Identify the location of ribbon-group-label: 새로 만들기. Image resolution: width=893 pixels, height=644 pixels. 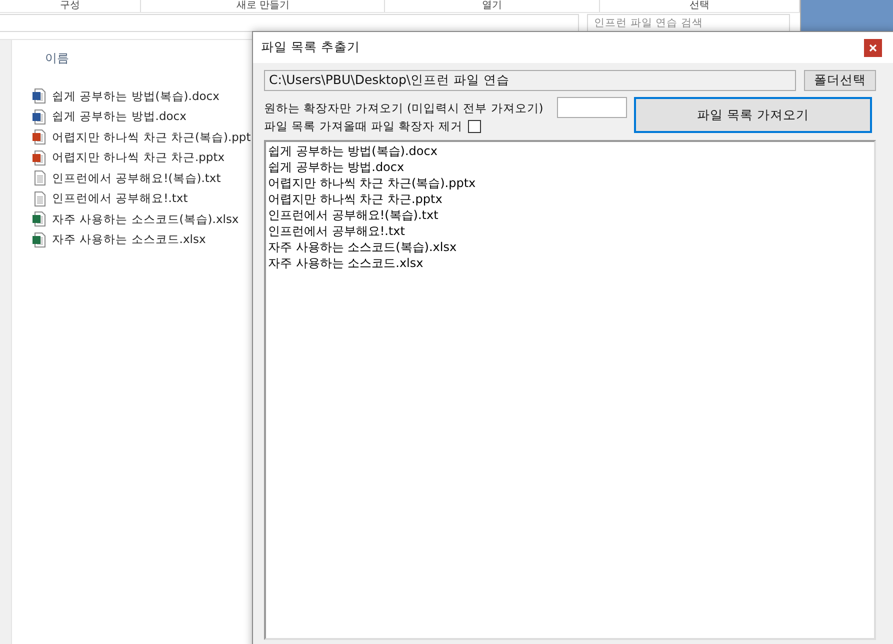
(263, 6).